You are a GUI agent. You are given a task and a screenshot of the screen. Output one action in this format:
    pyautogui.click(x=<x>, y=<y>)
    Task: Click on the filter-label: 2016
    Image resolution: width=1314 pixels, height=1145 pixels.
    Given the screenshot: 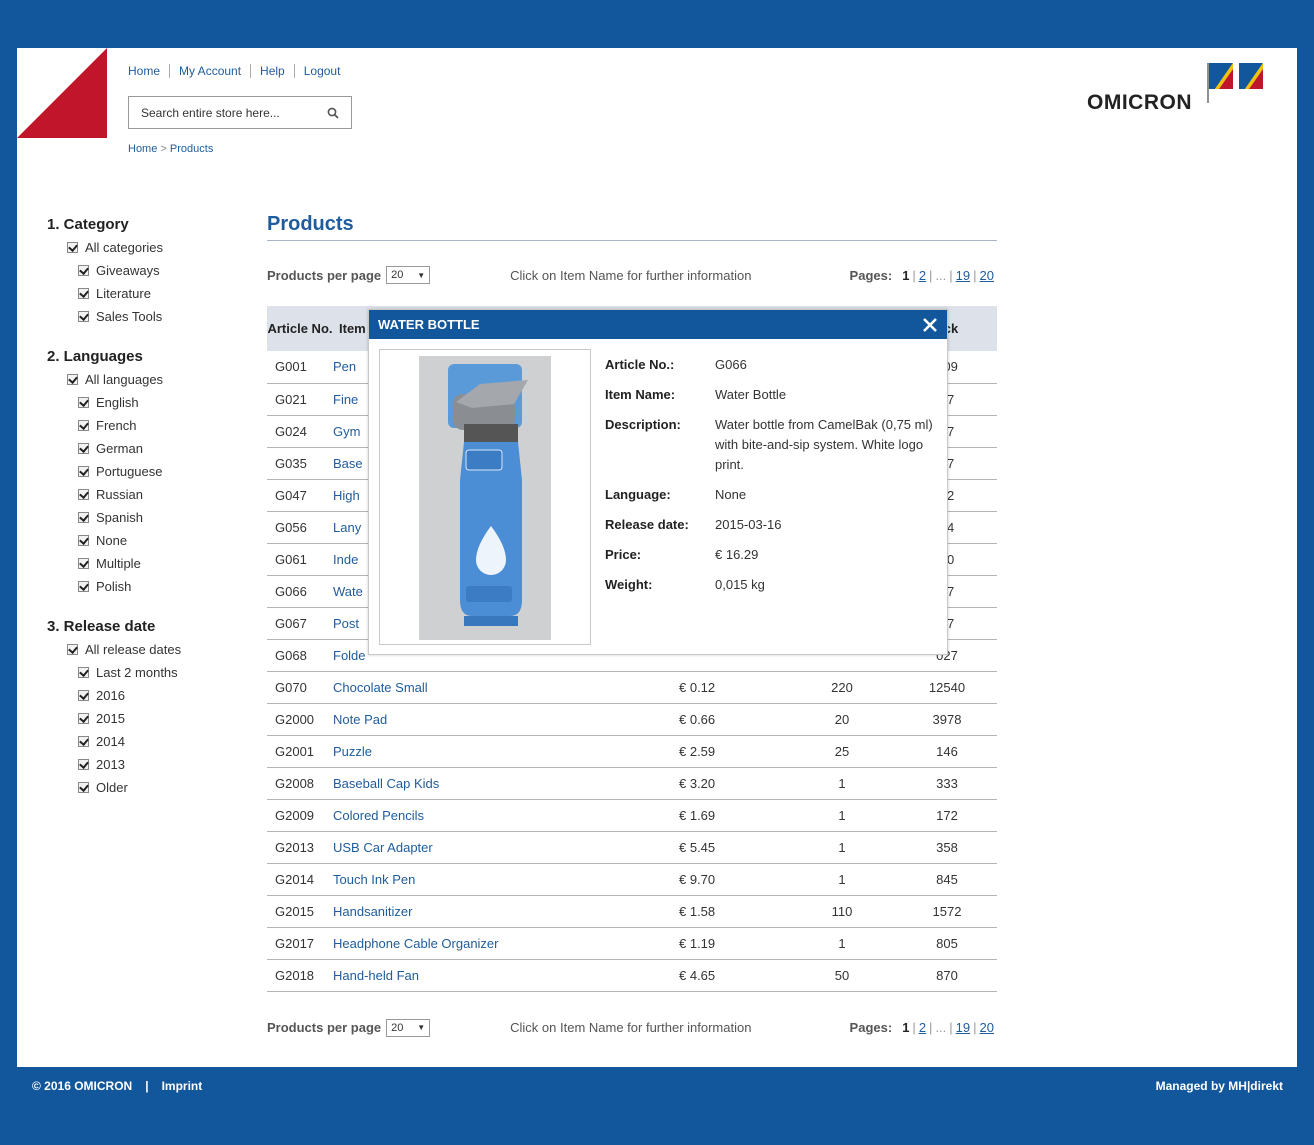 What is the action you would take?
    pyautogui.click(x=110, y=695)
    